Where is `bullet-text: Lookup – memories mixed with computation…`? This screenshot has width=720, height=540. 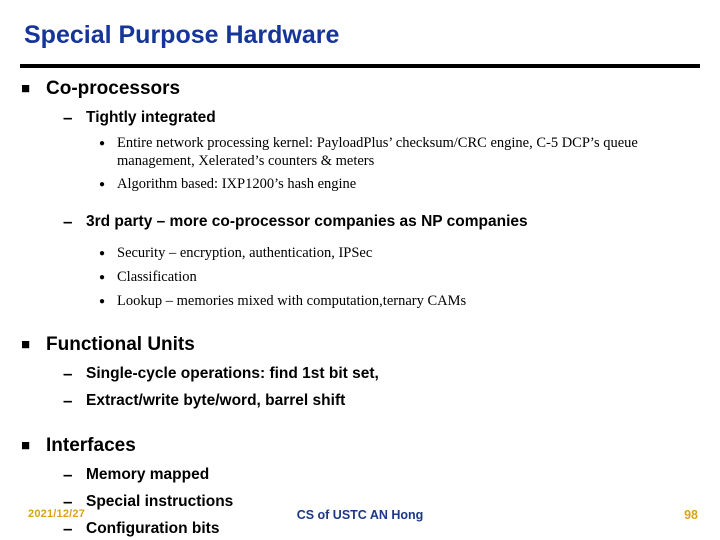
bullet-text: Lookup – memories mixed with computation… is located at coordinates (292, 301).